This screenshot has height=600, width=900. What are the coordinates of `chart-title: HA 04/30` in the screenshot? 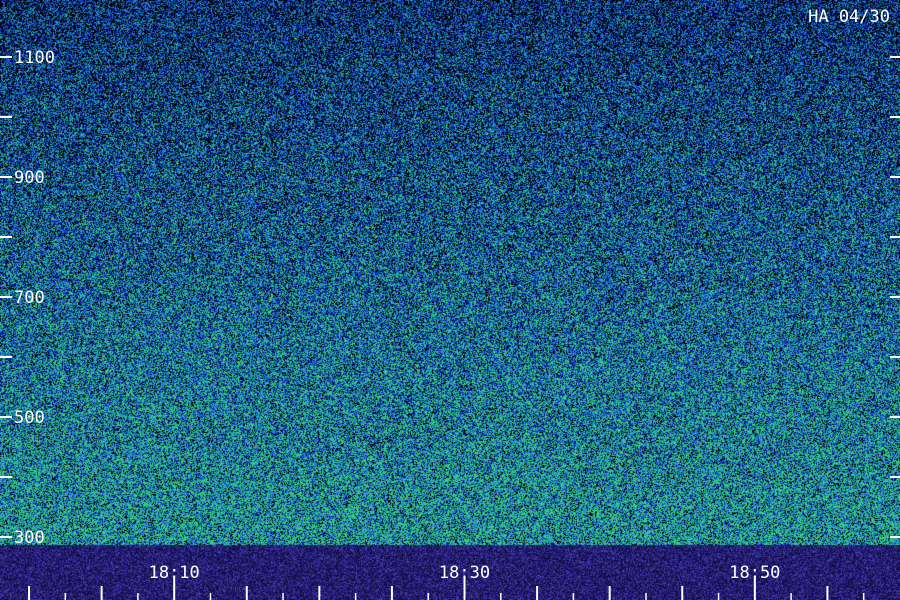 It's located at (849, 17).